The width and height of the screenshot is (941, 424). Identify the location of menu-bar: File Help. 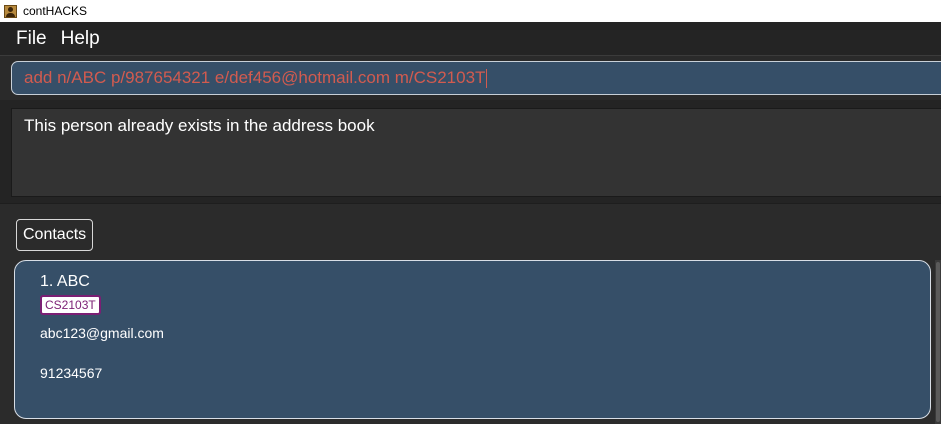
(470, 39).